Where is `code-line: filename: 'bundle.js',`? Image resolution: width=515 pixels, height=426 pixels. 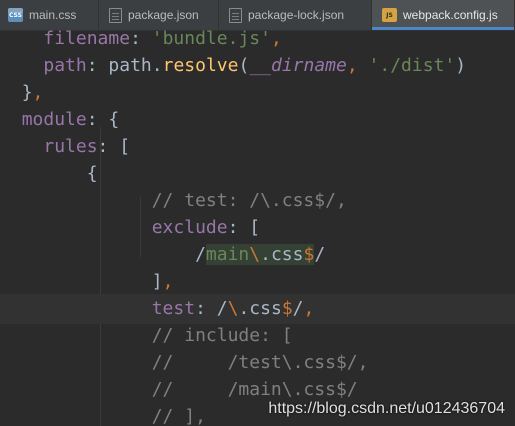 code-line: filename: 'bundle.js', is located at coordinates (162, 38).